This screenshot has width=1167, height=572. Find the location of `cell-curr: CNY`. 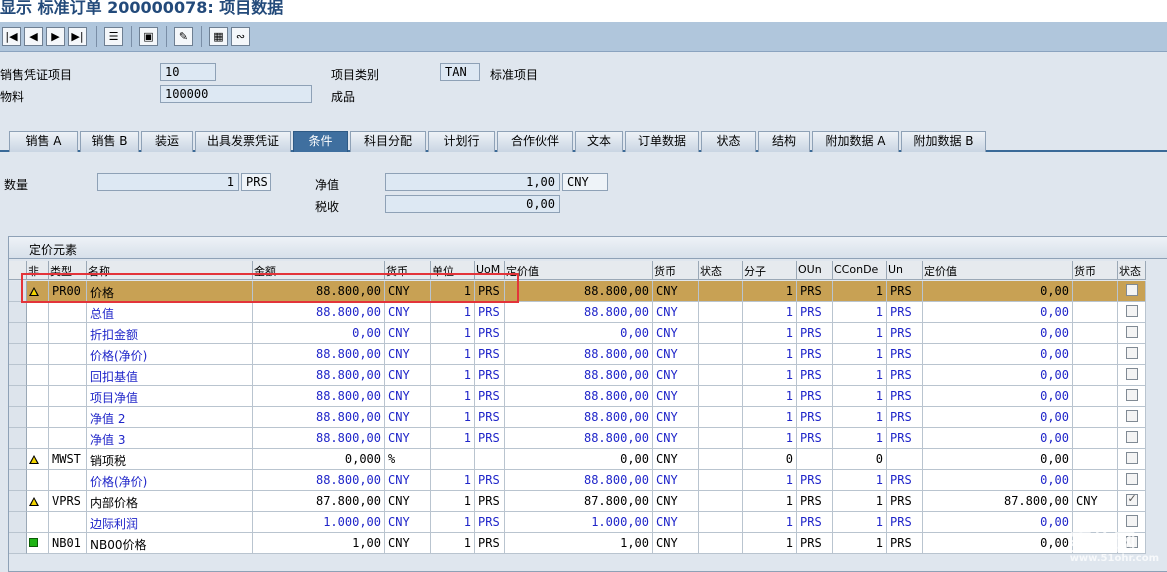

cell-curr: CNY is located at coordinates (408, 480).